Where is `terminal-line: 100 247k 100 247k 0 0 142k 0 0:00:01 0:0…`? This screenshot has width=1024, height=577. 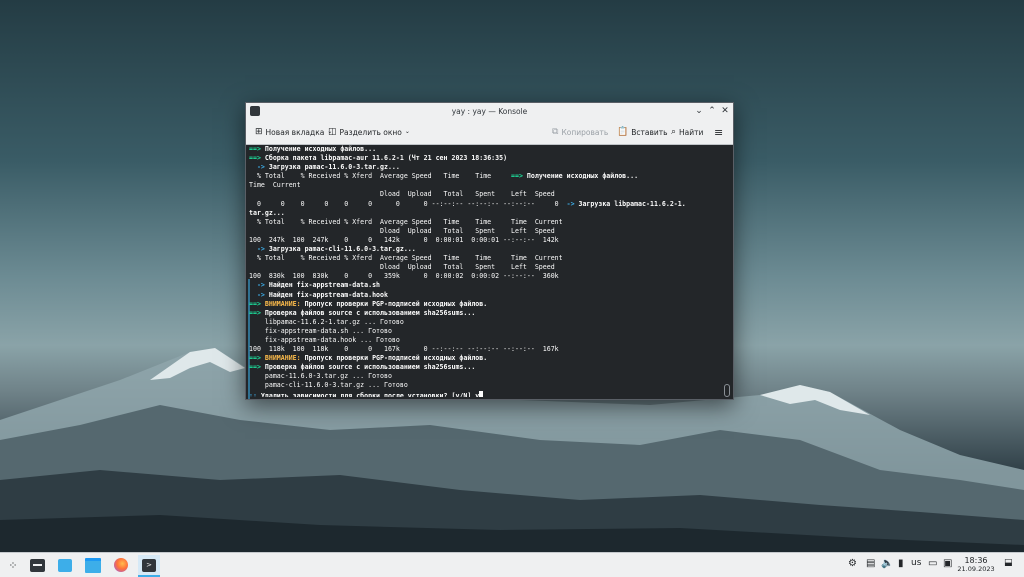 terminal-line: 100 247k 100 247k 0 0 142k 0 0:00:01 0:0… is located at coordinates (488, 240).